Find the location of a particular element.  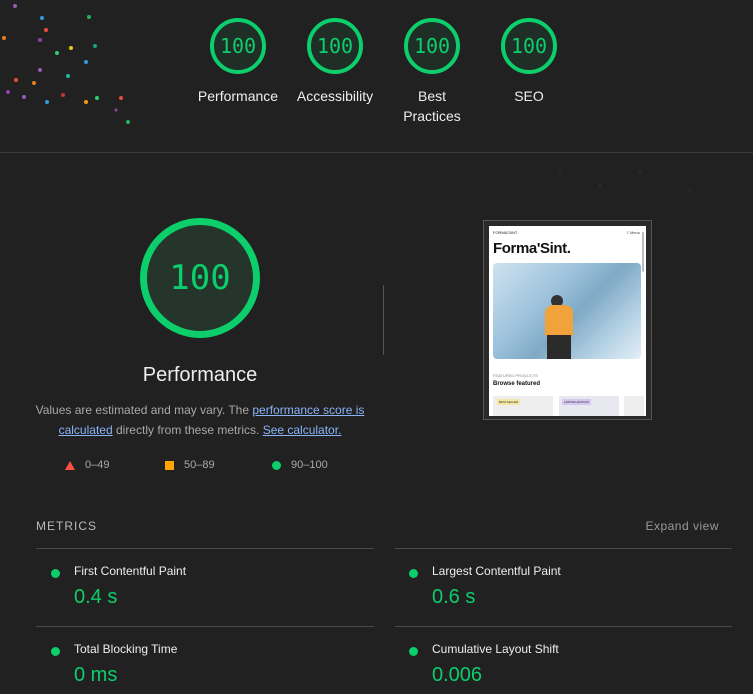

screenshot-hero-image is located at coordinates (567, 311).